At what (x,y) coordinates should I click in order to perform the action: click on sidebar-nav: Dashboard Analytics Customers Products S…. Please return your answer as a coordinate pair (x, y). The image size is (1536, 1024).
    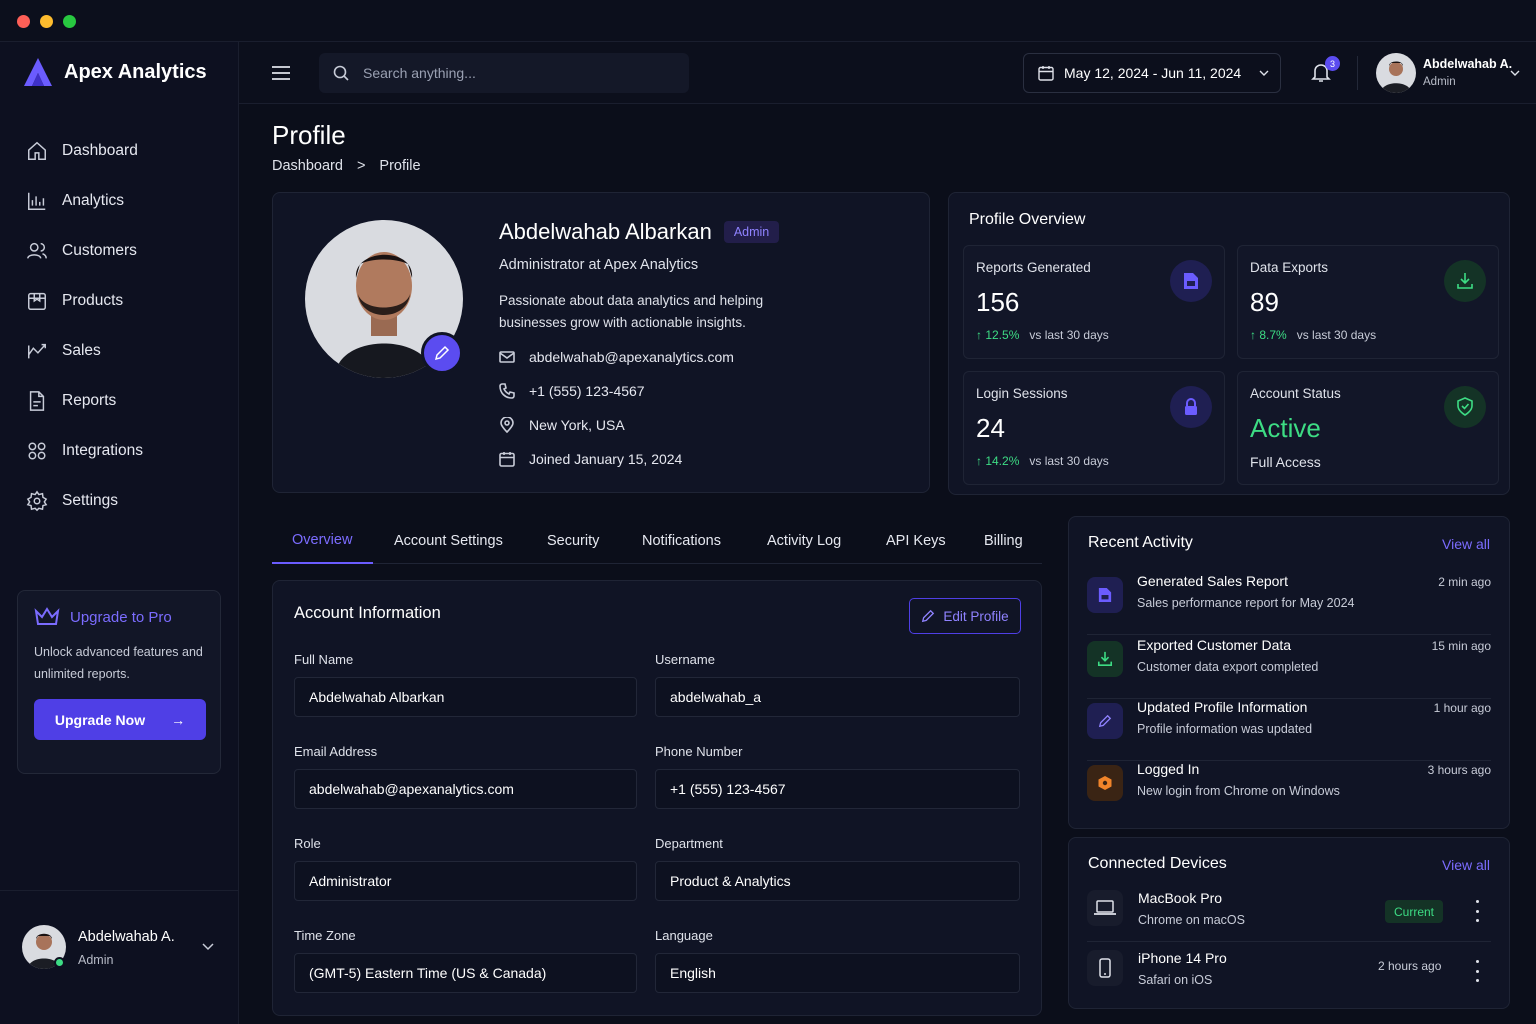
    Looking at the image, I should click on (119, 326).